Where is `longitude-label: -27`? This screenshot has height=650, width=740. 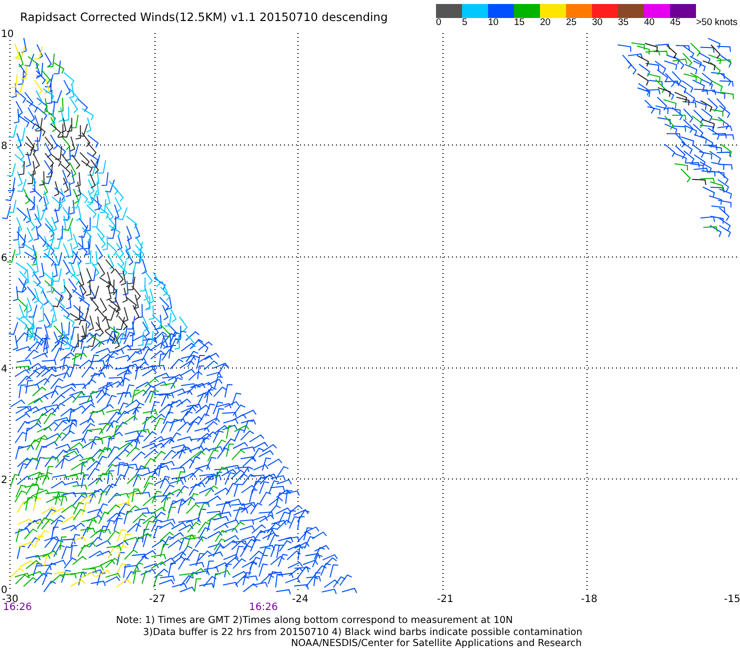 longitude-label: -27 is located at coordinates (157, 599).